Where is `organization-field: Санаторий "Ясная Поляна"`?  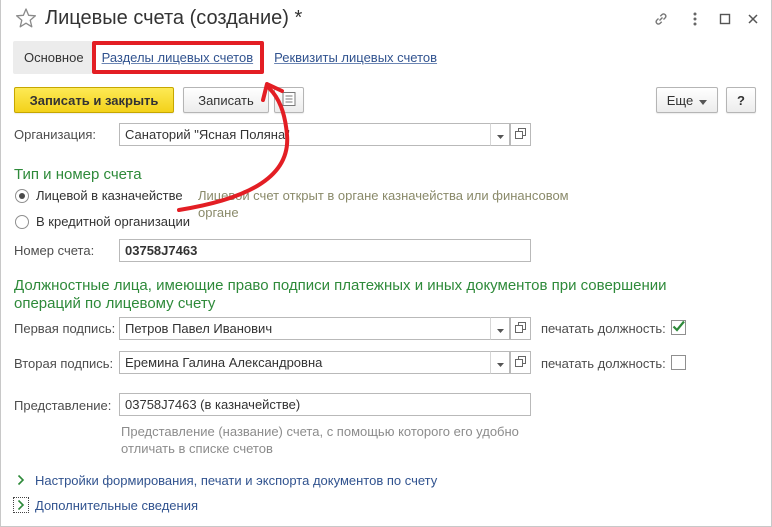 organization-field: Санаторий "Ясная Поляна" is located at coordinates (305, 134).